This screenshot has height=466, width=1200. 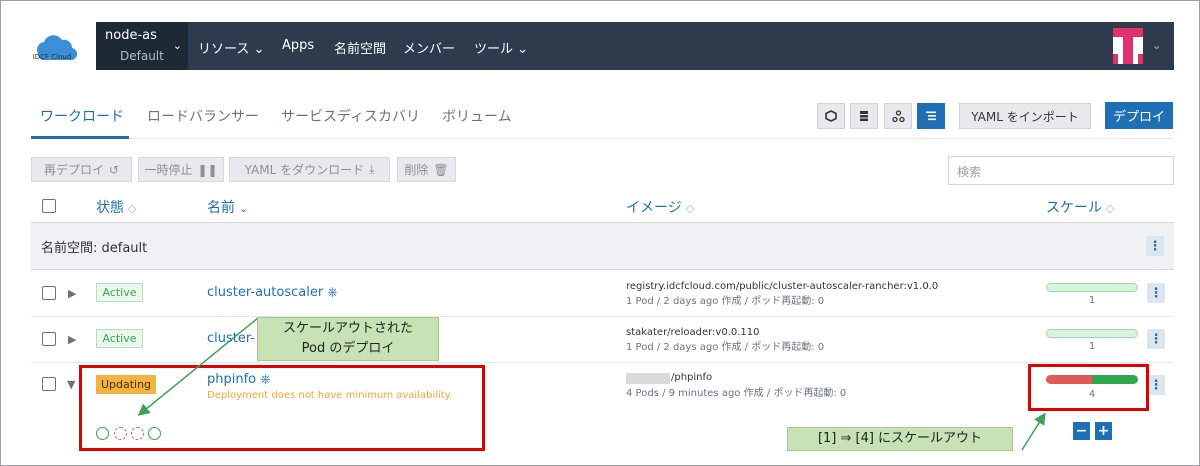 I want to click on select-all-checkbox, so click(x=49, y=206).